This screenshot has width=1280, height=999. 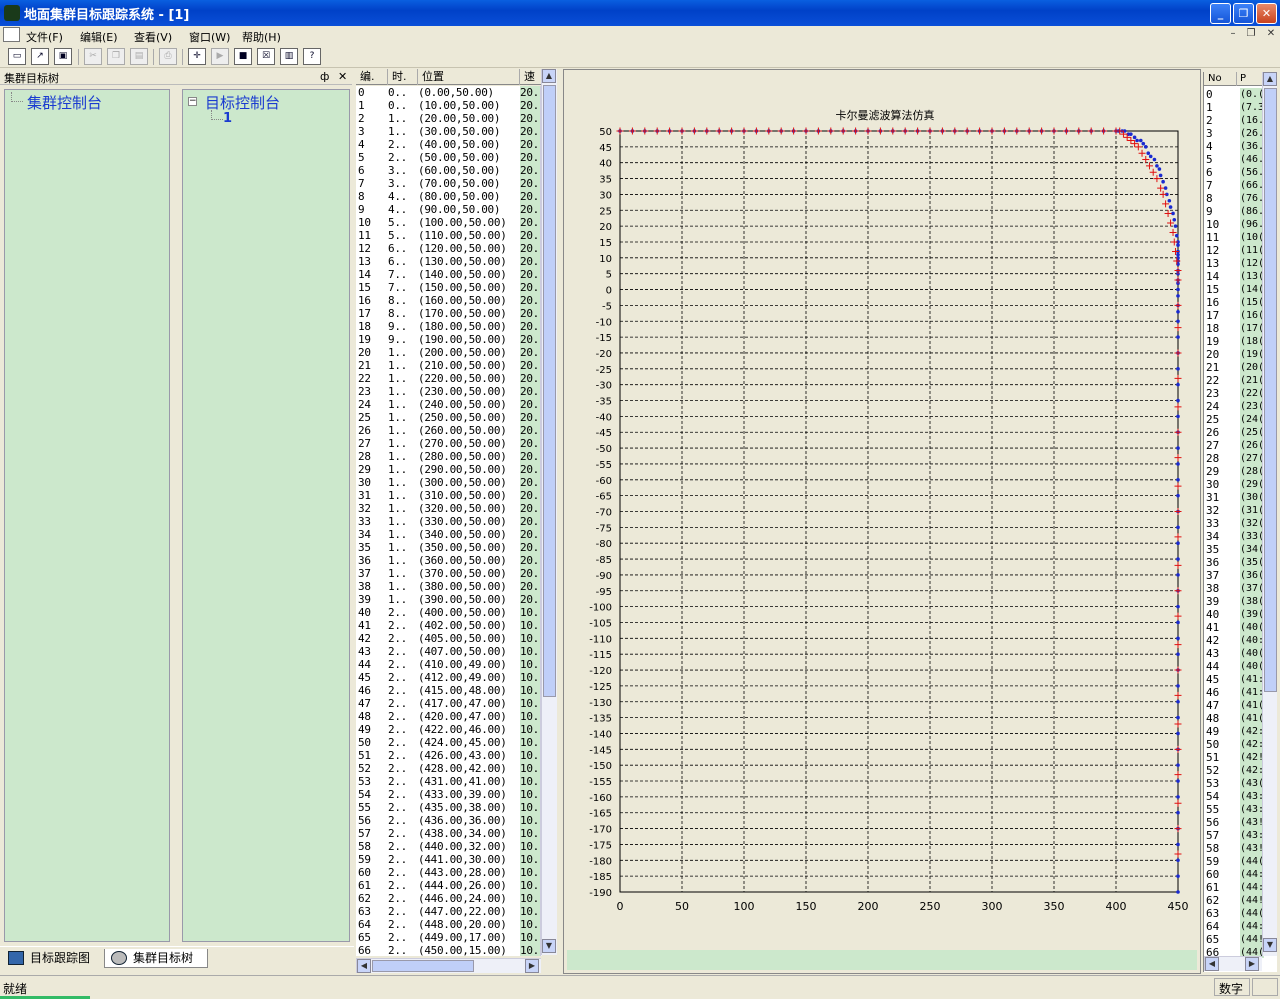 What do you see at coordinates (448, 157) in the screenshot?
I see `table-row: 5 2.. (50.00,50.00) 20.` at bounding box center [448, 157].